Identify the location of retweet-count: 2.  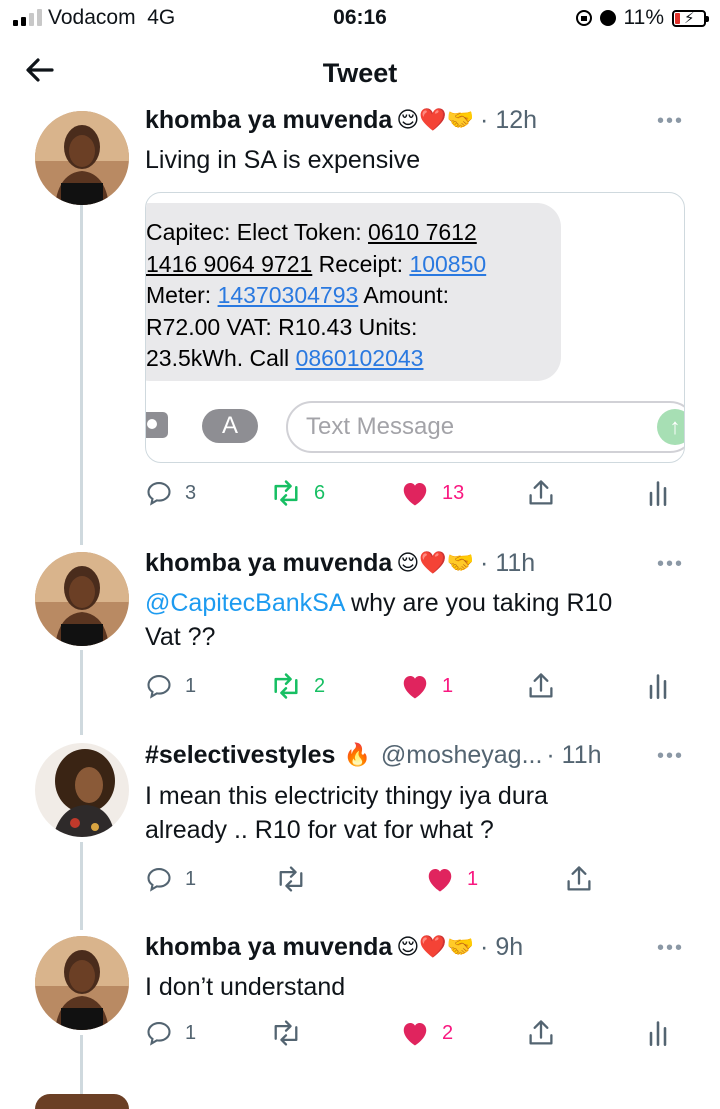
(320, 685).